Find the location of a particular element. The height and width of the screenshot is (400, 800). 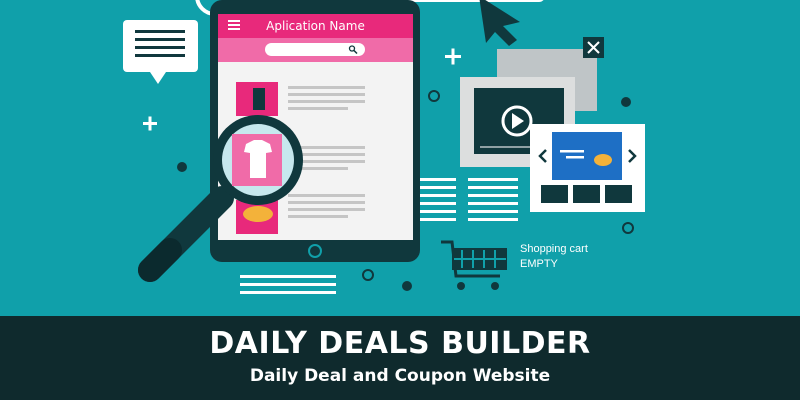

app-title: Aplication Name is located at coordinates (315, 26).